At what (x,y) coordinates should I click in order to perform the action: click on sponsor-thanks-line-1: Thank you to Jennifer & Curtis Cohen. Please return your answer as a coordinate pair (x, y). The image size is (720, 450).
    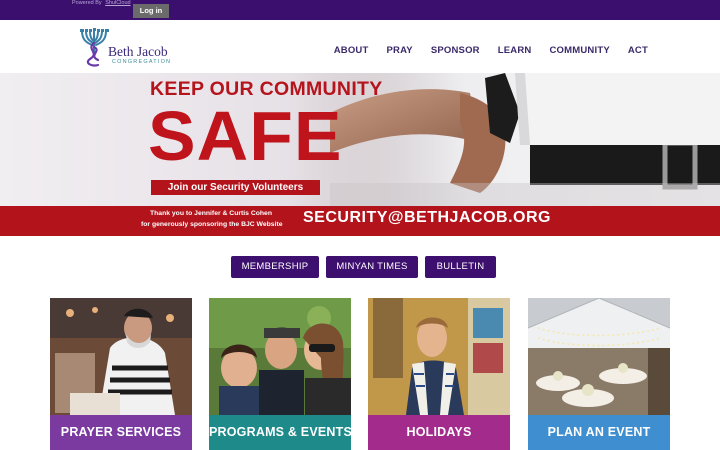
    Looking at the image, I should click on (211, 213).